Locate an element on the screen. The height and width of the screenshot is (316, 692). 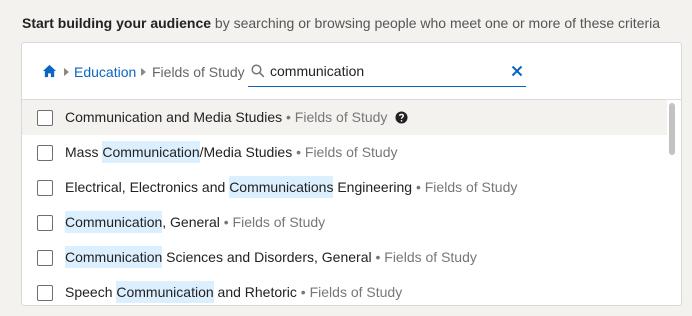
search-icon is located at coordinates (258, 71).